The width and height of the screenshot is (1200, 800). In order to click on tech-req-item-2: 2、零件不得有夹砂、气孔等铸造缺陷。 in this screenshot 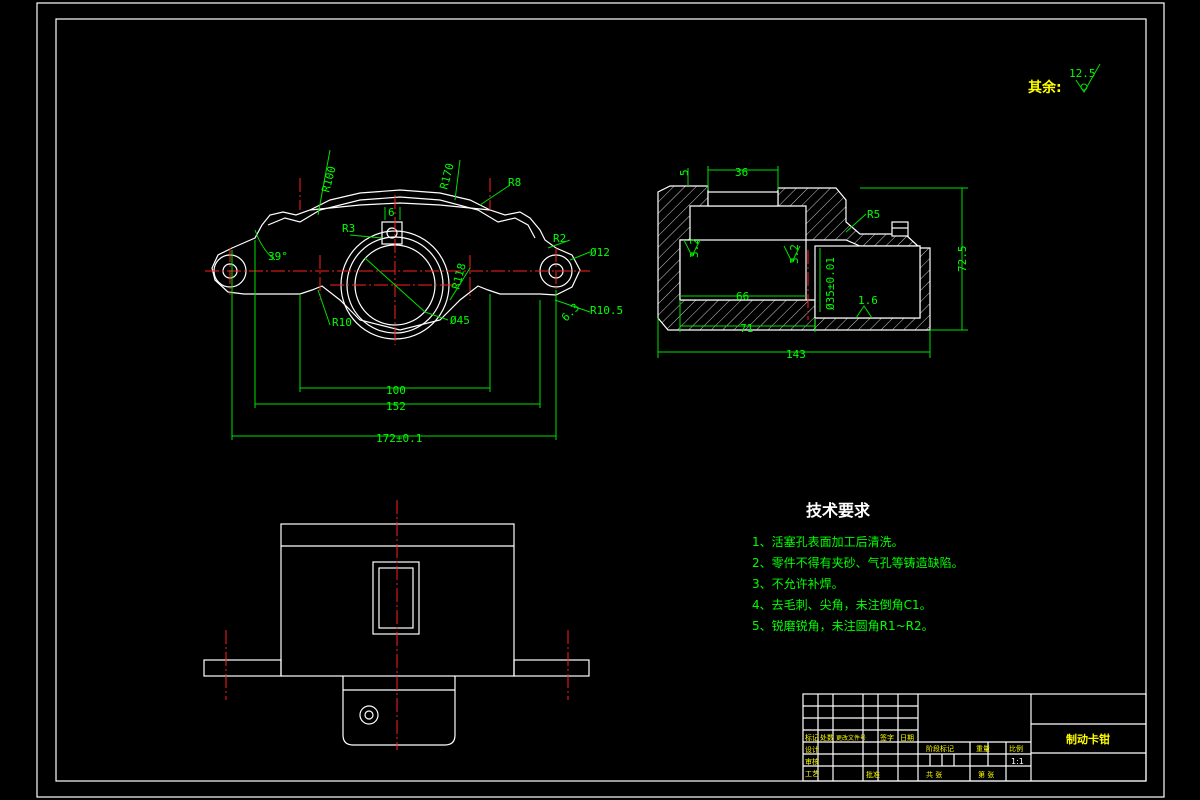, I will do `click(858, 562)`.